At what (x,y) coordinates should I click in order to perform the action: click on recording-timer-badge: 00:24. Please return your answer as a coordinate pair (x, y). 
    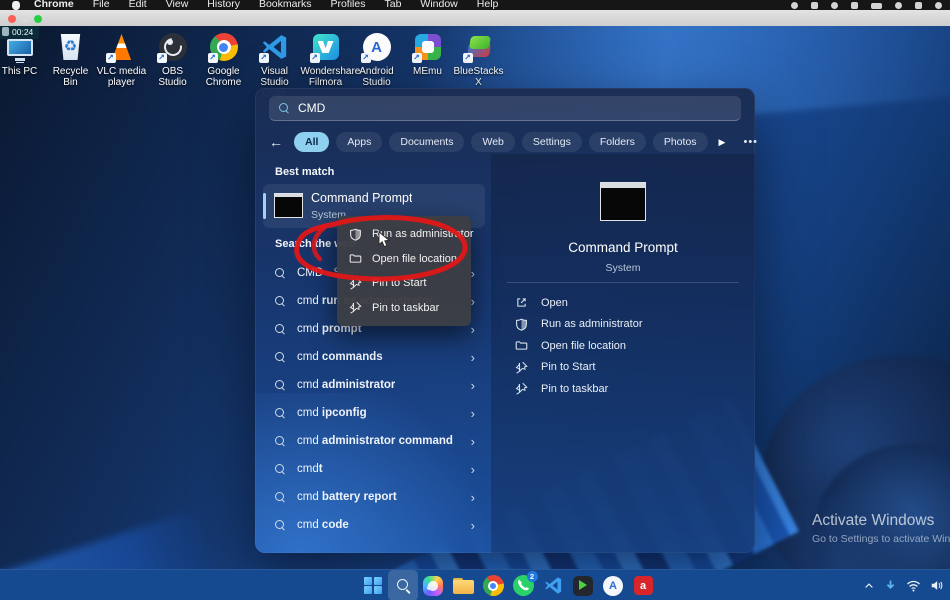
    Looking at the image, I should click on (20, 32).